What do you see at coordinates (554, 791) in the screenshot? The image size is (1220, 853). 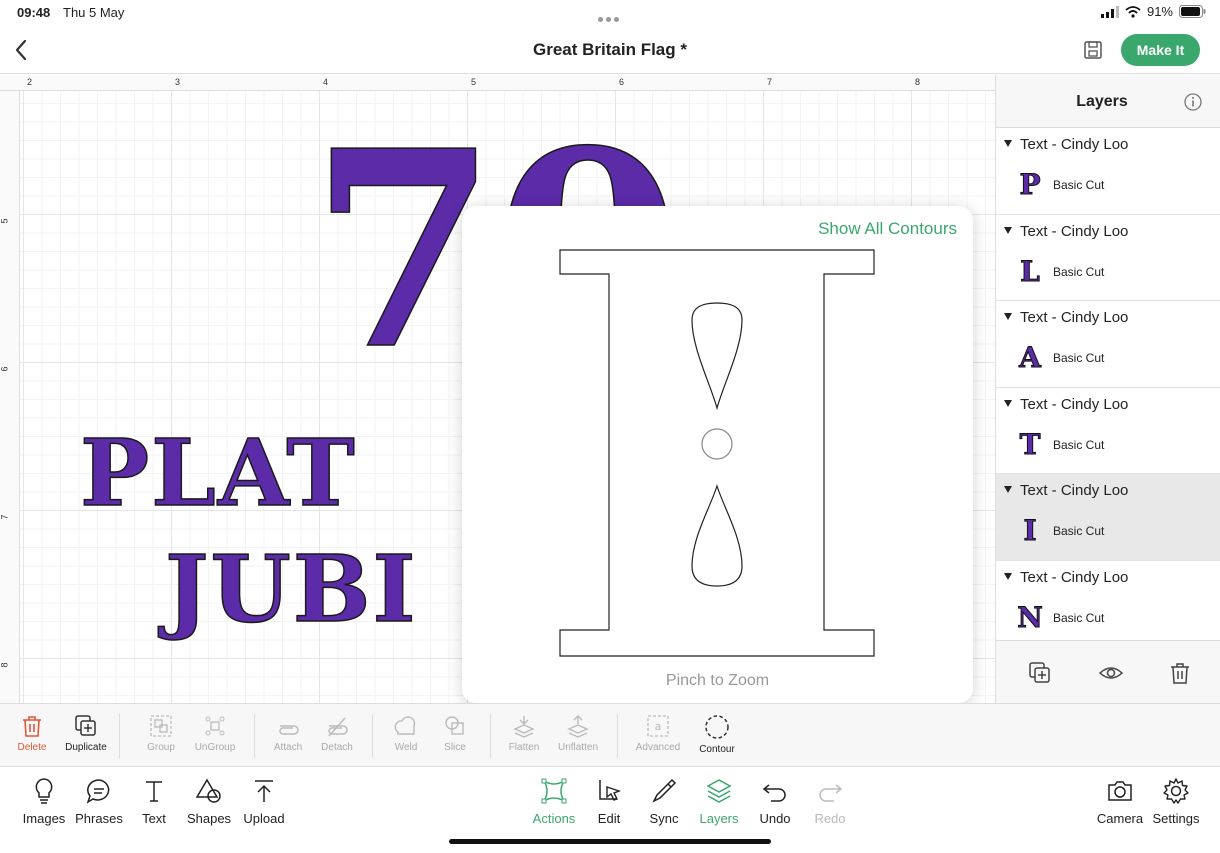 I see `actions-path-icon` at bounding box center [554, 791].